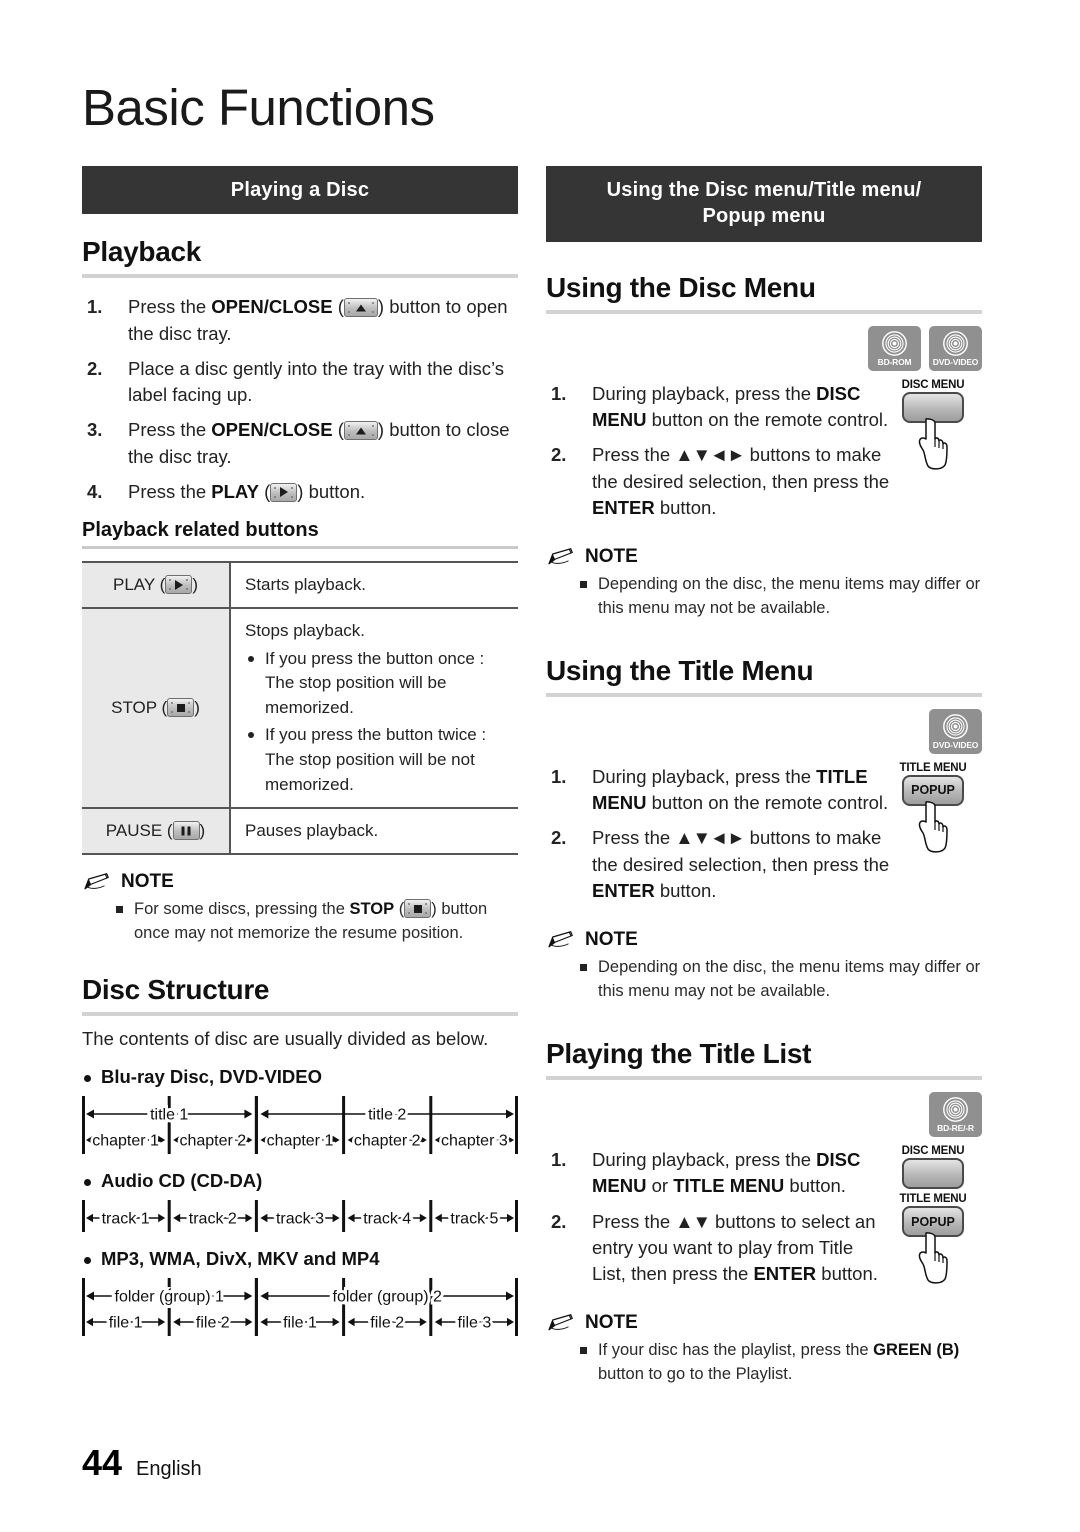  I want to click on svg-text: chapter 2, so click(387, 1141).